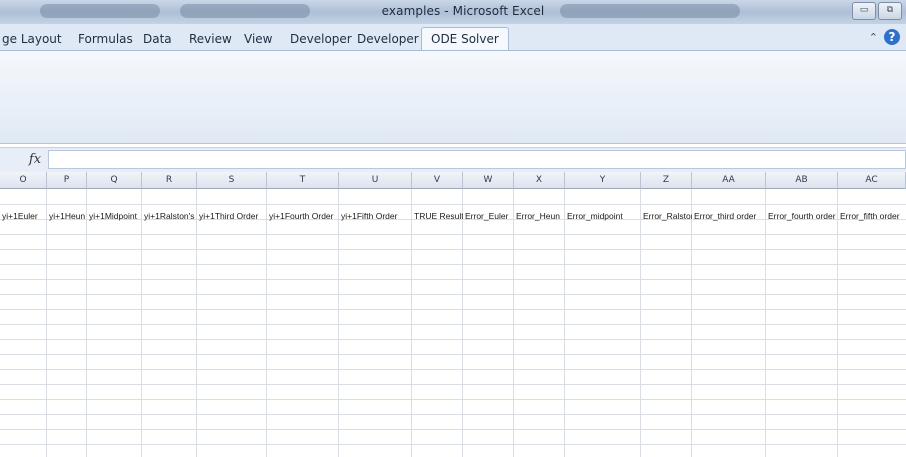 The height and width of the screenshot is (457, 906). What do you see at coordinates (437, 216) in the screenshot?
I see `cell-header-true-results: TRUE Results` at bounding box center [437, 216].